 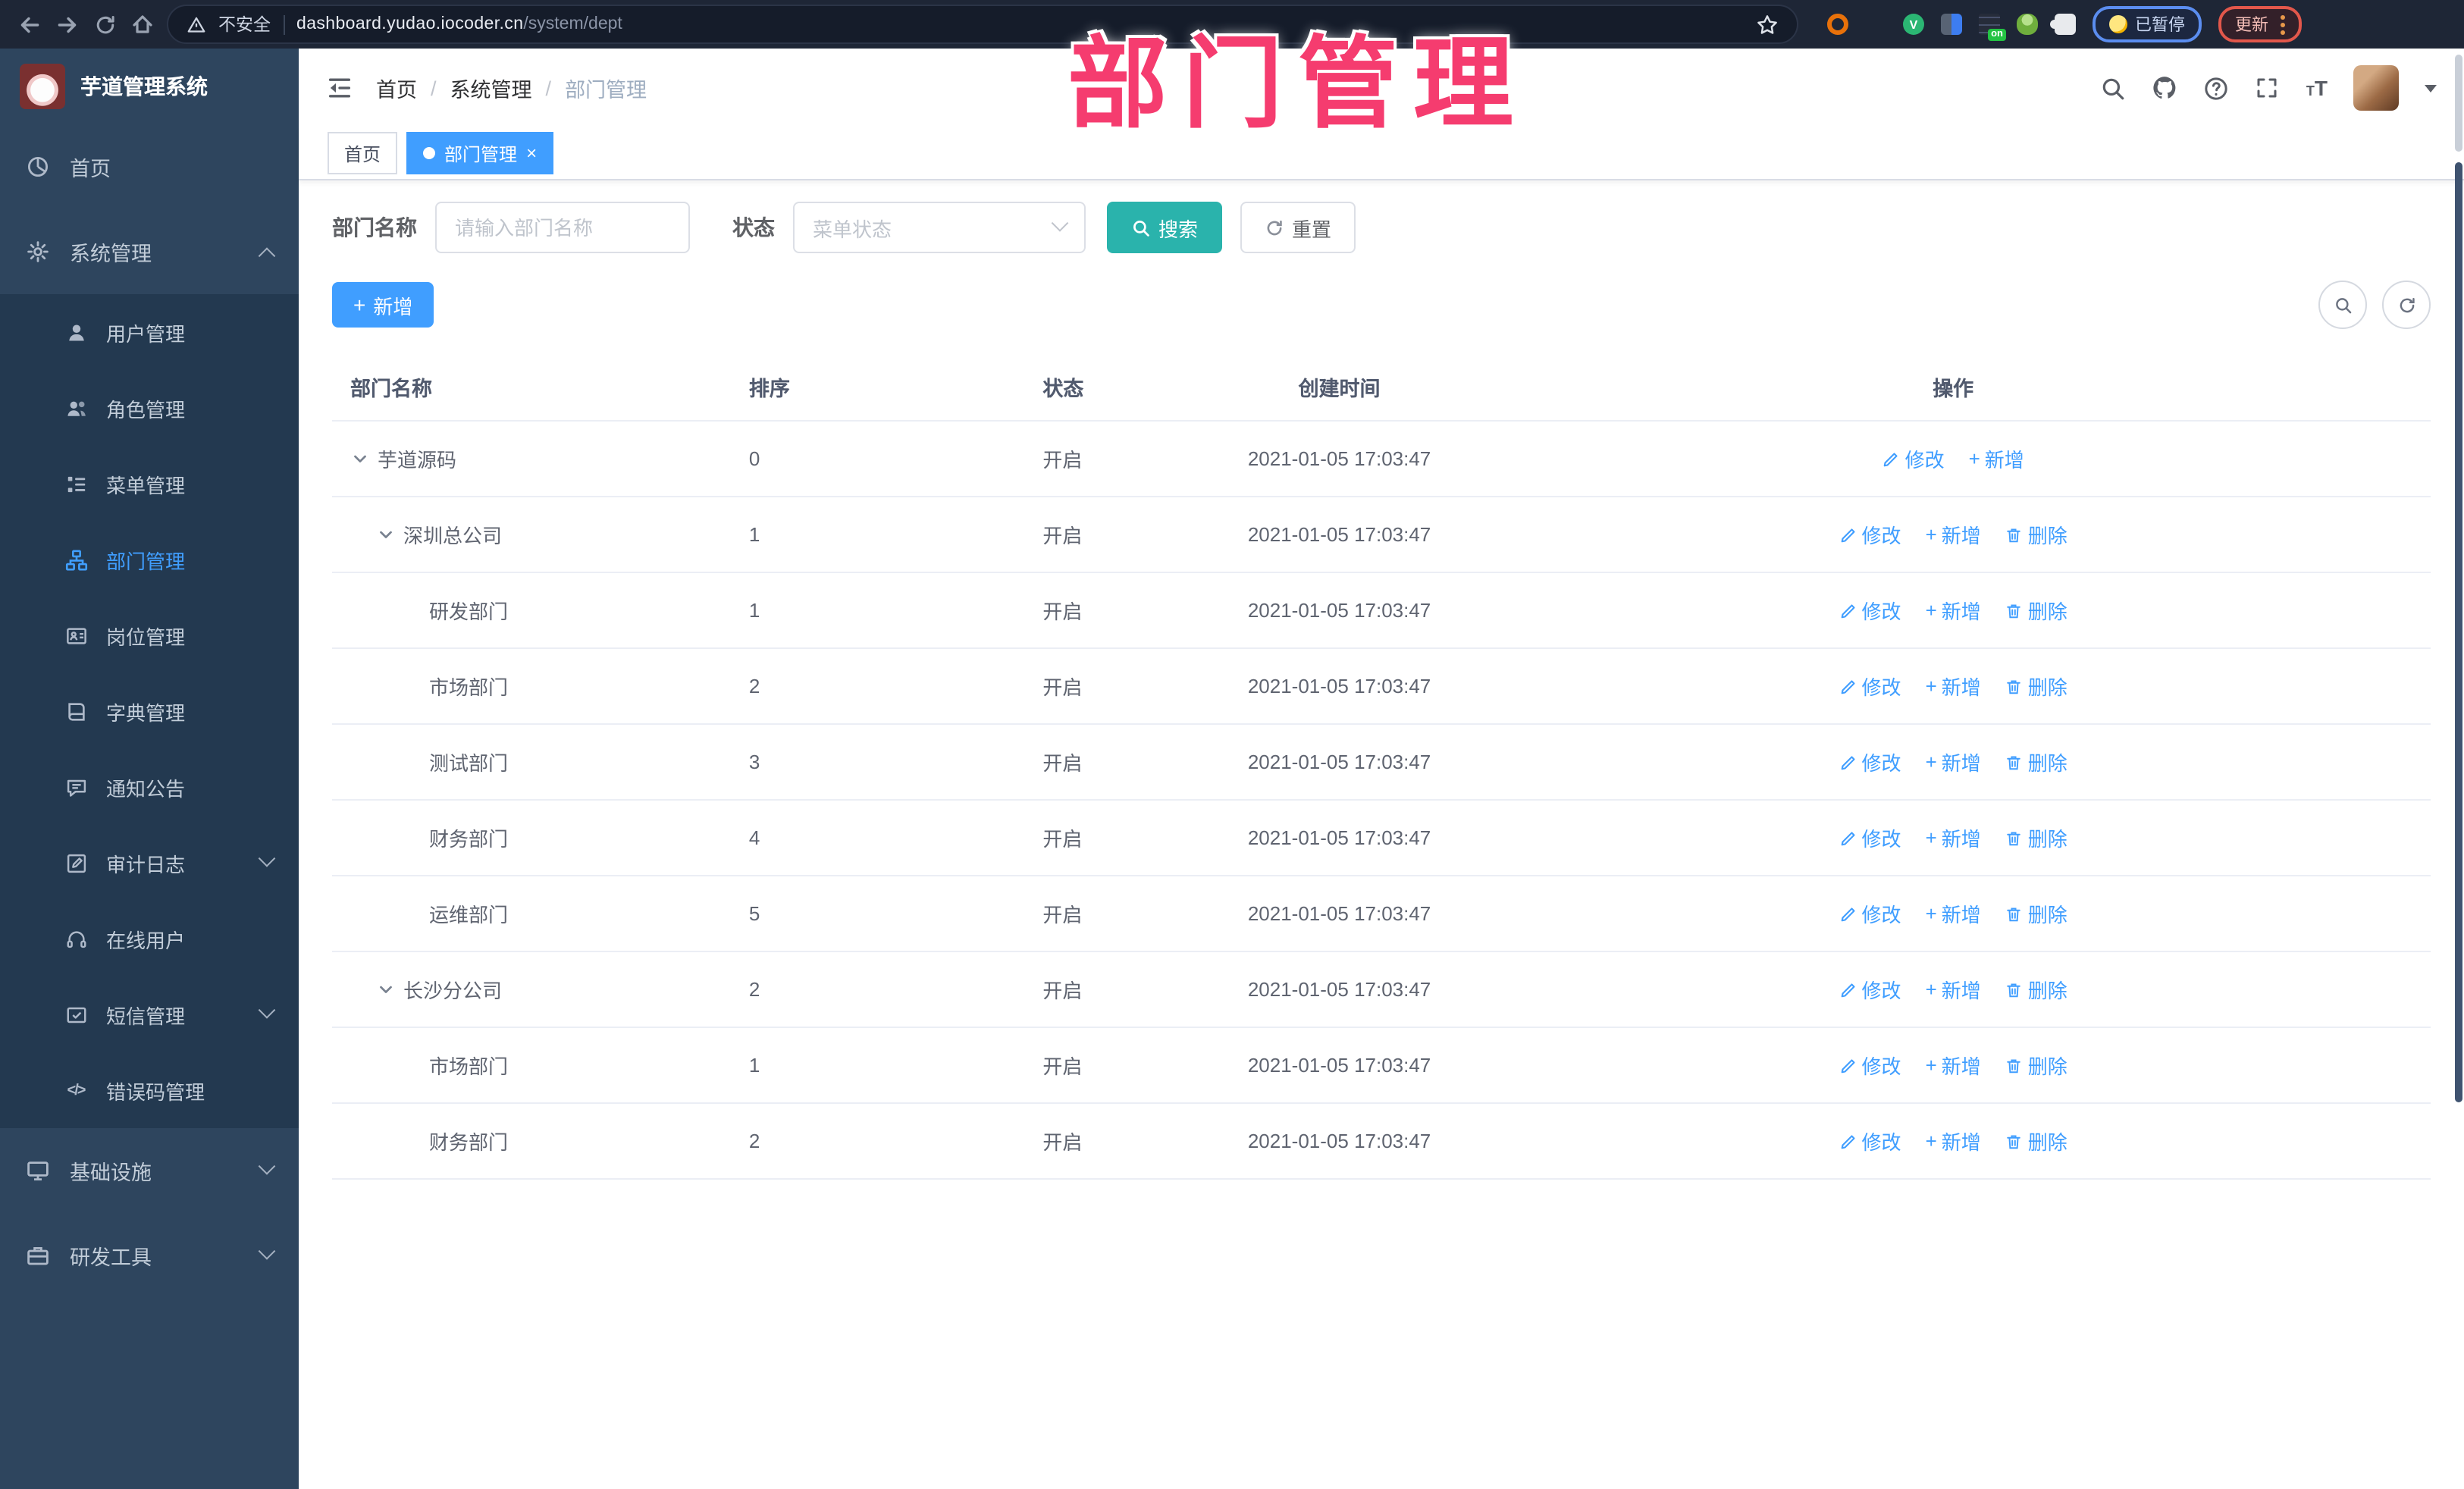 What do you see at coordinates (1876, 25) in the screenshot?
I see `extension-icon-gem` at bounding box center [1876, 25].